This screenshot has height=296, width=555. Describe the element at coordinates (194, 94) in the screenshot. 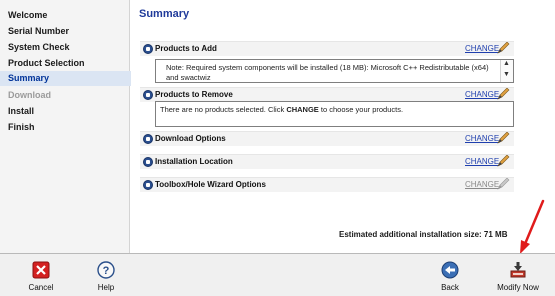

I see `section-label: Products to Remove` at that location.